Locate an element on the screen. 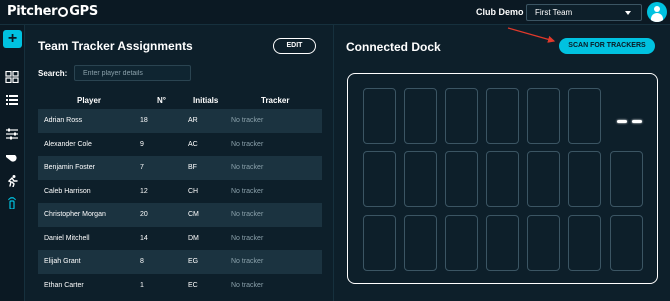 The width and height of the screenshot is (670, 301). player-name: Caleb Harrison is located at coordinates (67, 191).